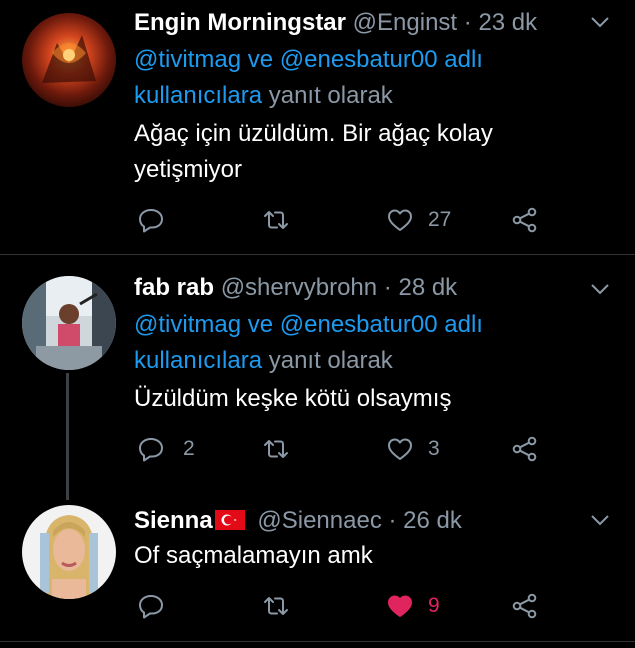 This screenshot has height=648, width=635. What do you see at coordinates (189, 448) in the screenshot?
I see `reply-count: 2` at bounding box center [189, 448].